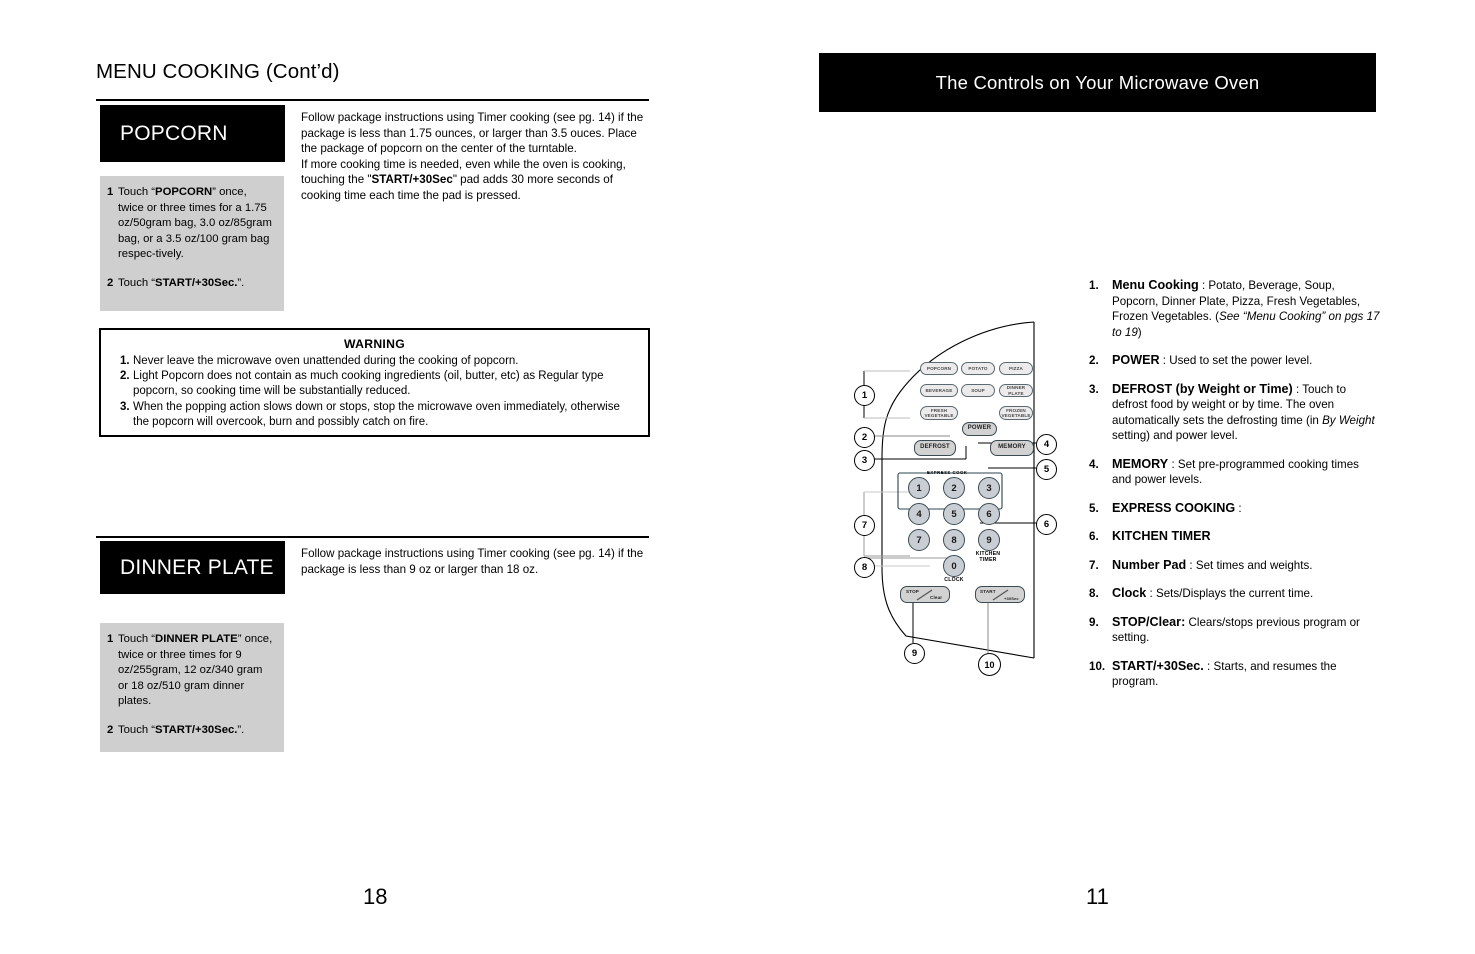  Describe the element at coordinates (919, 540) in the screenshot. I see `panel-key-7: 7` at that location.